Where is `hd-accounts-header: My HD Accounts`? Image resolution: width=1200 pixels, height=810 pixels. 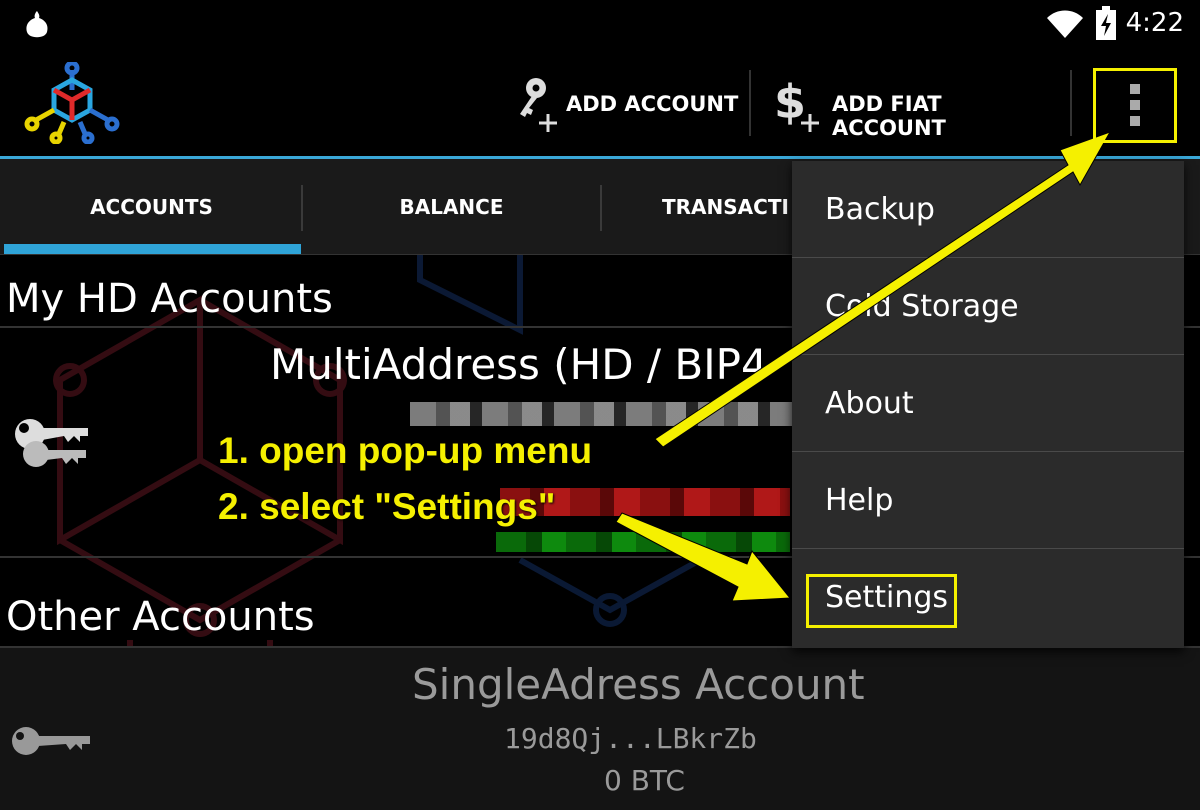
hd-accounts-header: My HD Accounts is located at coordinates (169, 299).